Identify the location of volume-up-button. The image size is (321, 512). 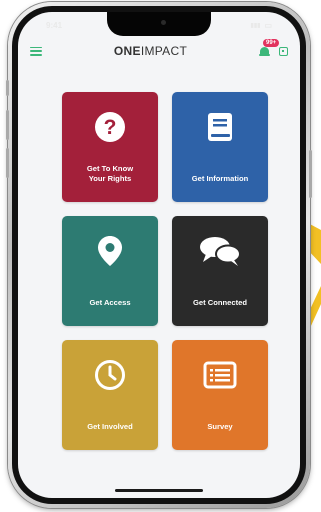
(7, 125).